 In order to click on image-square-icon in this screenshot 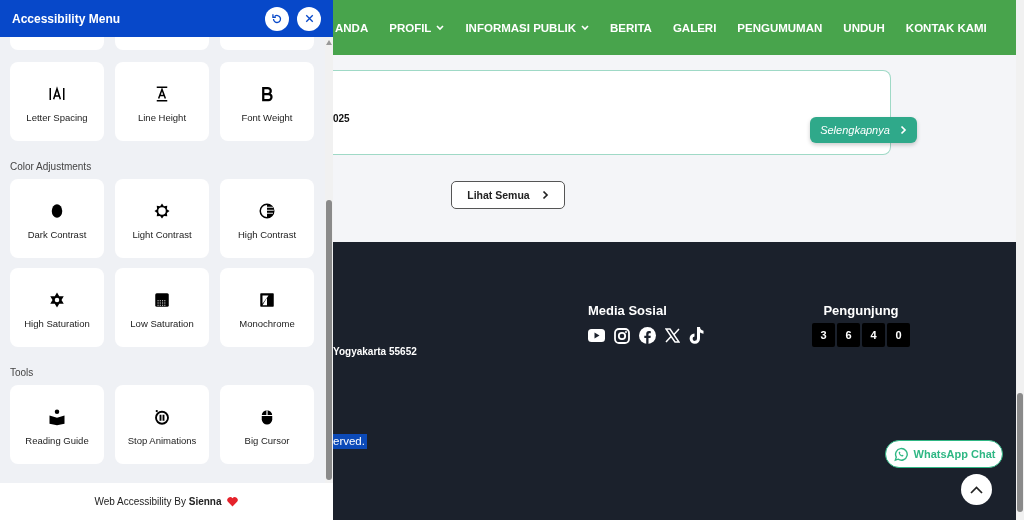, I will do `click(267, 299)`.